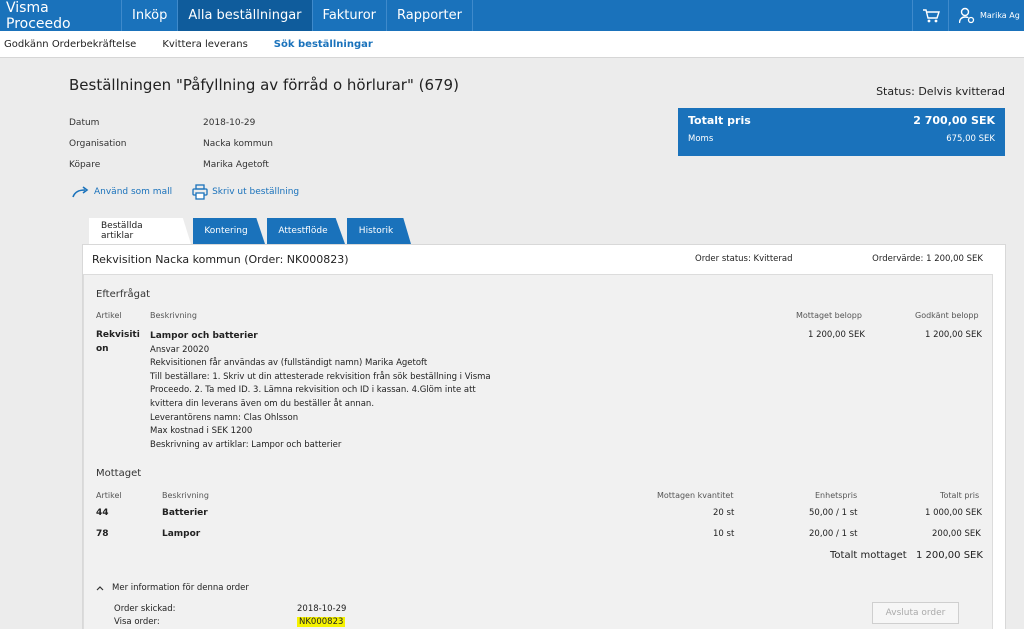  What do you see at coordinates (61, 16) in the screenshot?
I see `brand-logo: Visma Proceedo` at bounding box center [61, 16].